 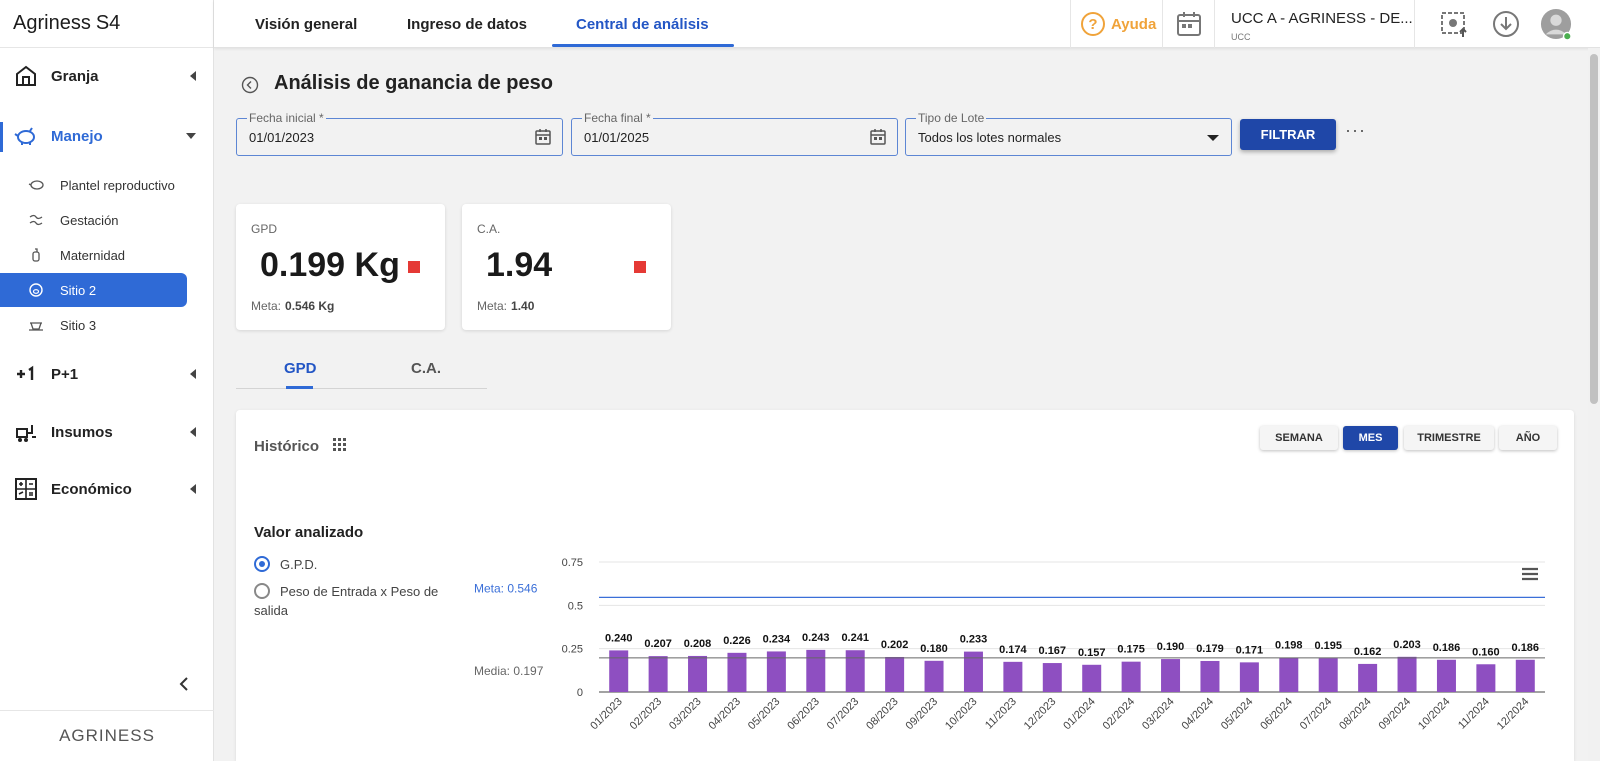 I want to click on card-title: Histórico, so click(x=287, y=446).